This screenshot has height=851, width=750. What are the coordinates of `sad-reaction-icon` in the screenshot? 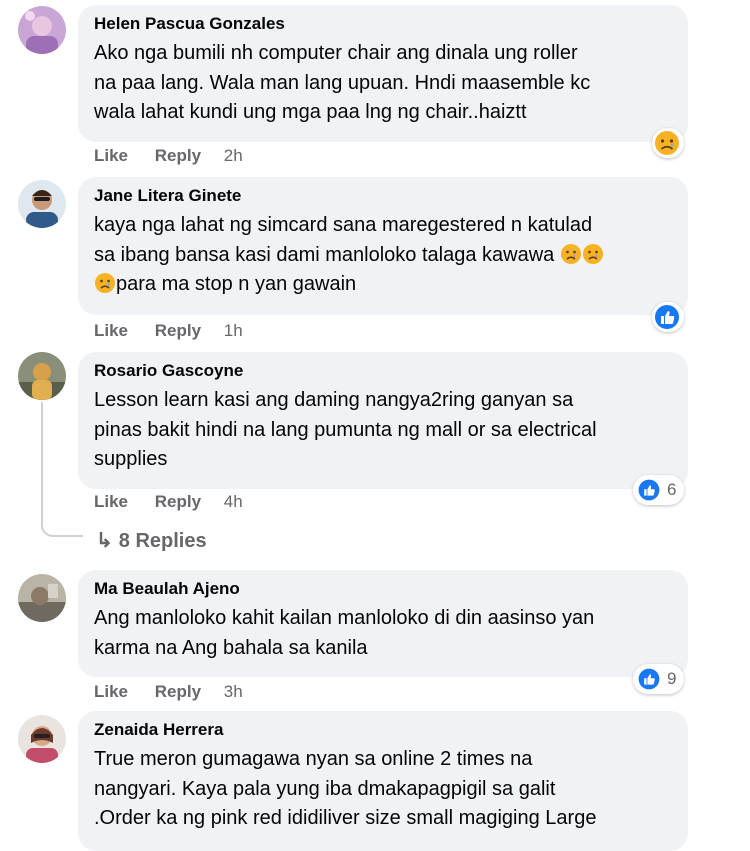 It's located at (667, 143).